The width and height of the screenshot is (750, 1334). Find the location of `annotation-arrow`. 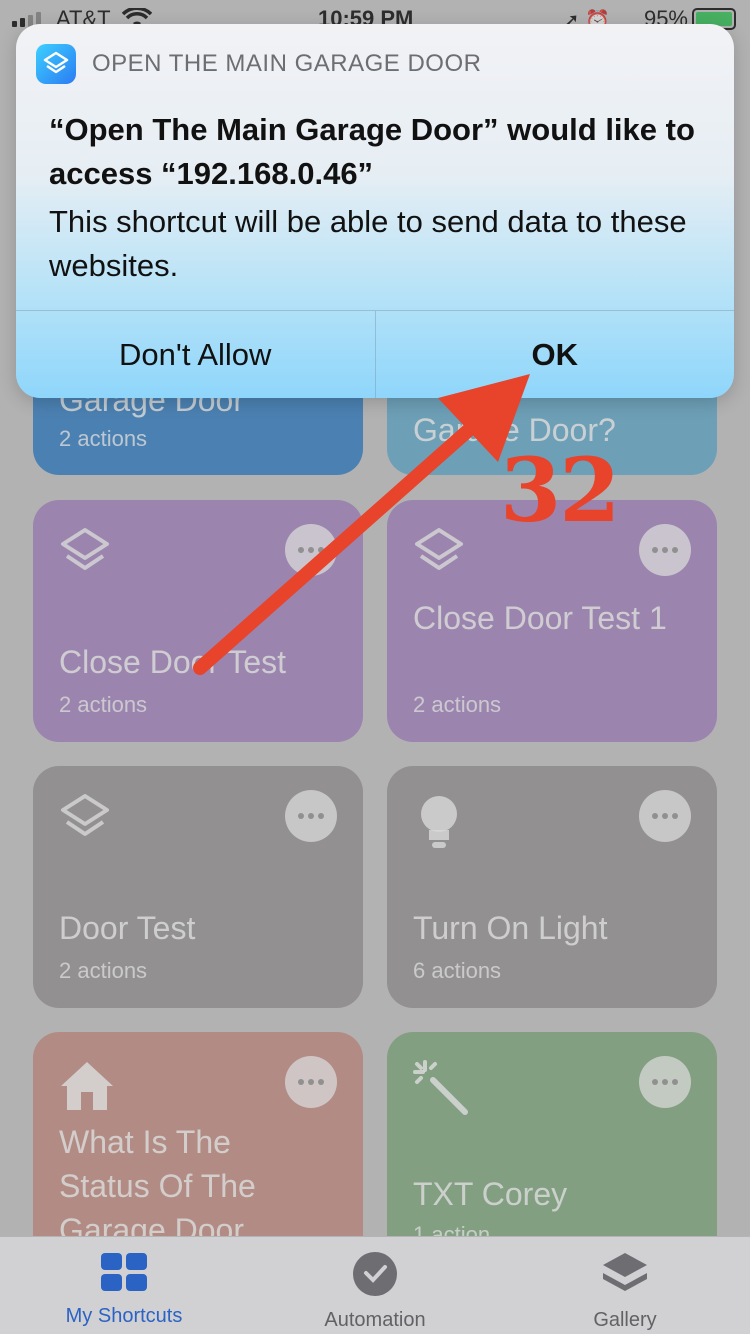

annotation-arrow is located at coordinates (361, 524).